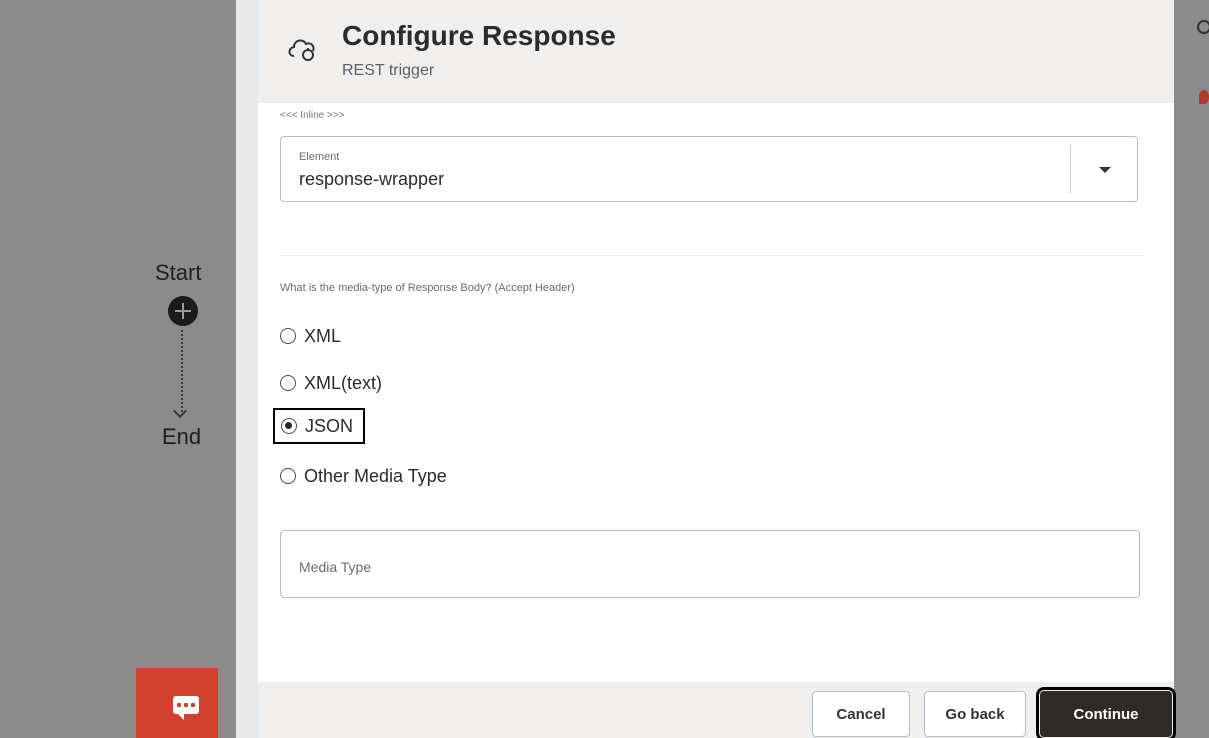  Describe the element at coordinates (710, 564) in the screenshot. I see `media-type-input: Media Type` at that location.